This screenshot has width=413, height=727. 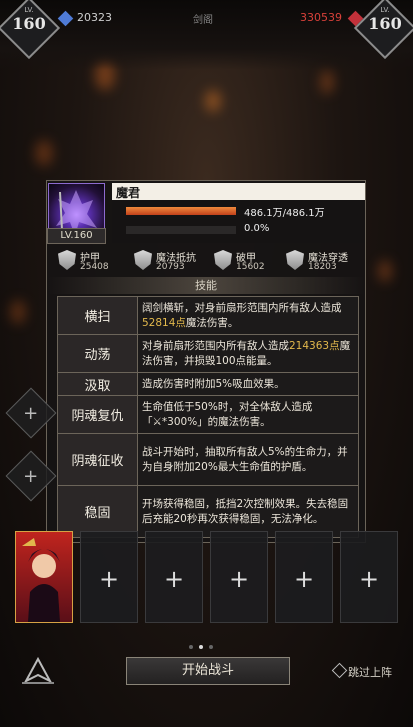 What do you see at coordinates (203, 20) in the screenshot?
I see `top-center-label: 剑阁` at bounding box center [203, 20].